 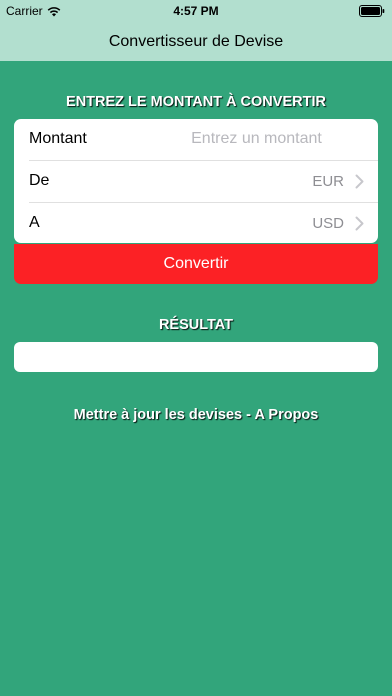 What do you see at coordinates (286, 415) in the screenshot?
I see `about-link: A Propos` at bounding box center [286, 415].